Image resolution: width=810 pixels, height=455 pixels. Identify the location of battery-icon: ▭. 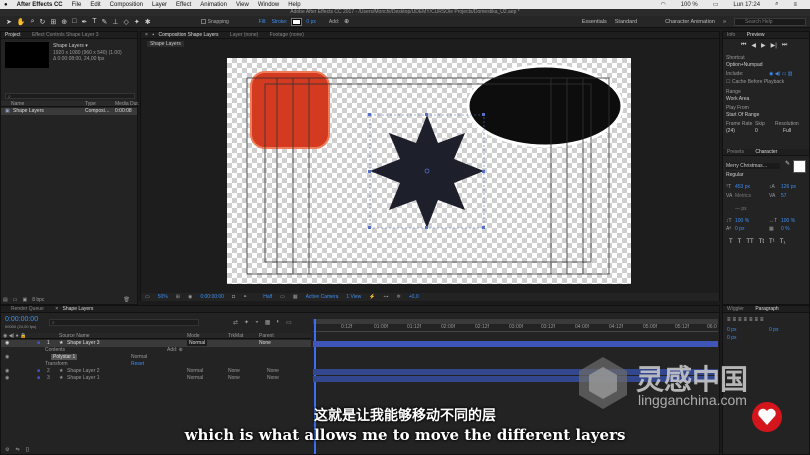
(716, 4).